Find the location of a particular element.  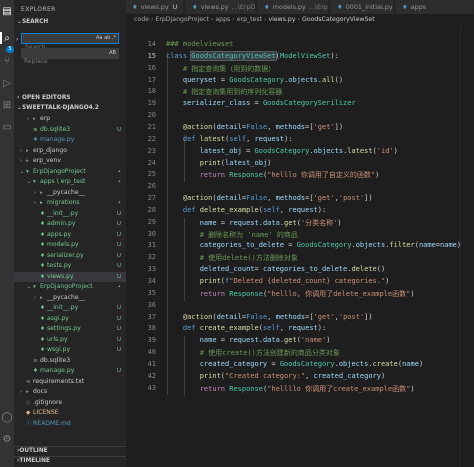

tree-item: › ▸ erp_django is located at coordinates (70, 151).